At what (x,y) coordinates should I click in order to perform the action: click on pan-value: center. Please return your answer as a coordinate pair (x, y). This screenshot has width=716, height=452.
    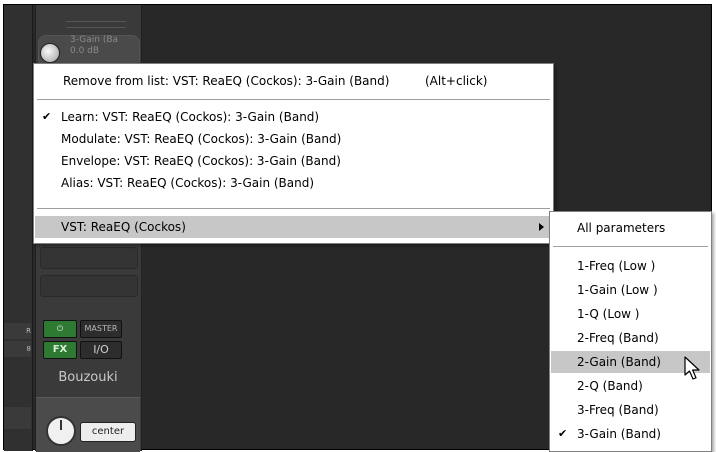
    Looking at the image, I should click on (108, 432).